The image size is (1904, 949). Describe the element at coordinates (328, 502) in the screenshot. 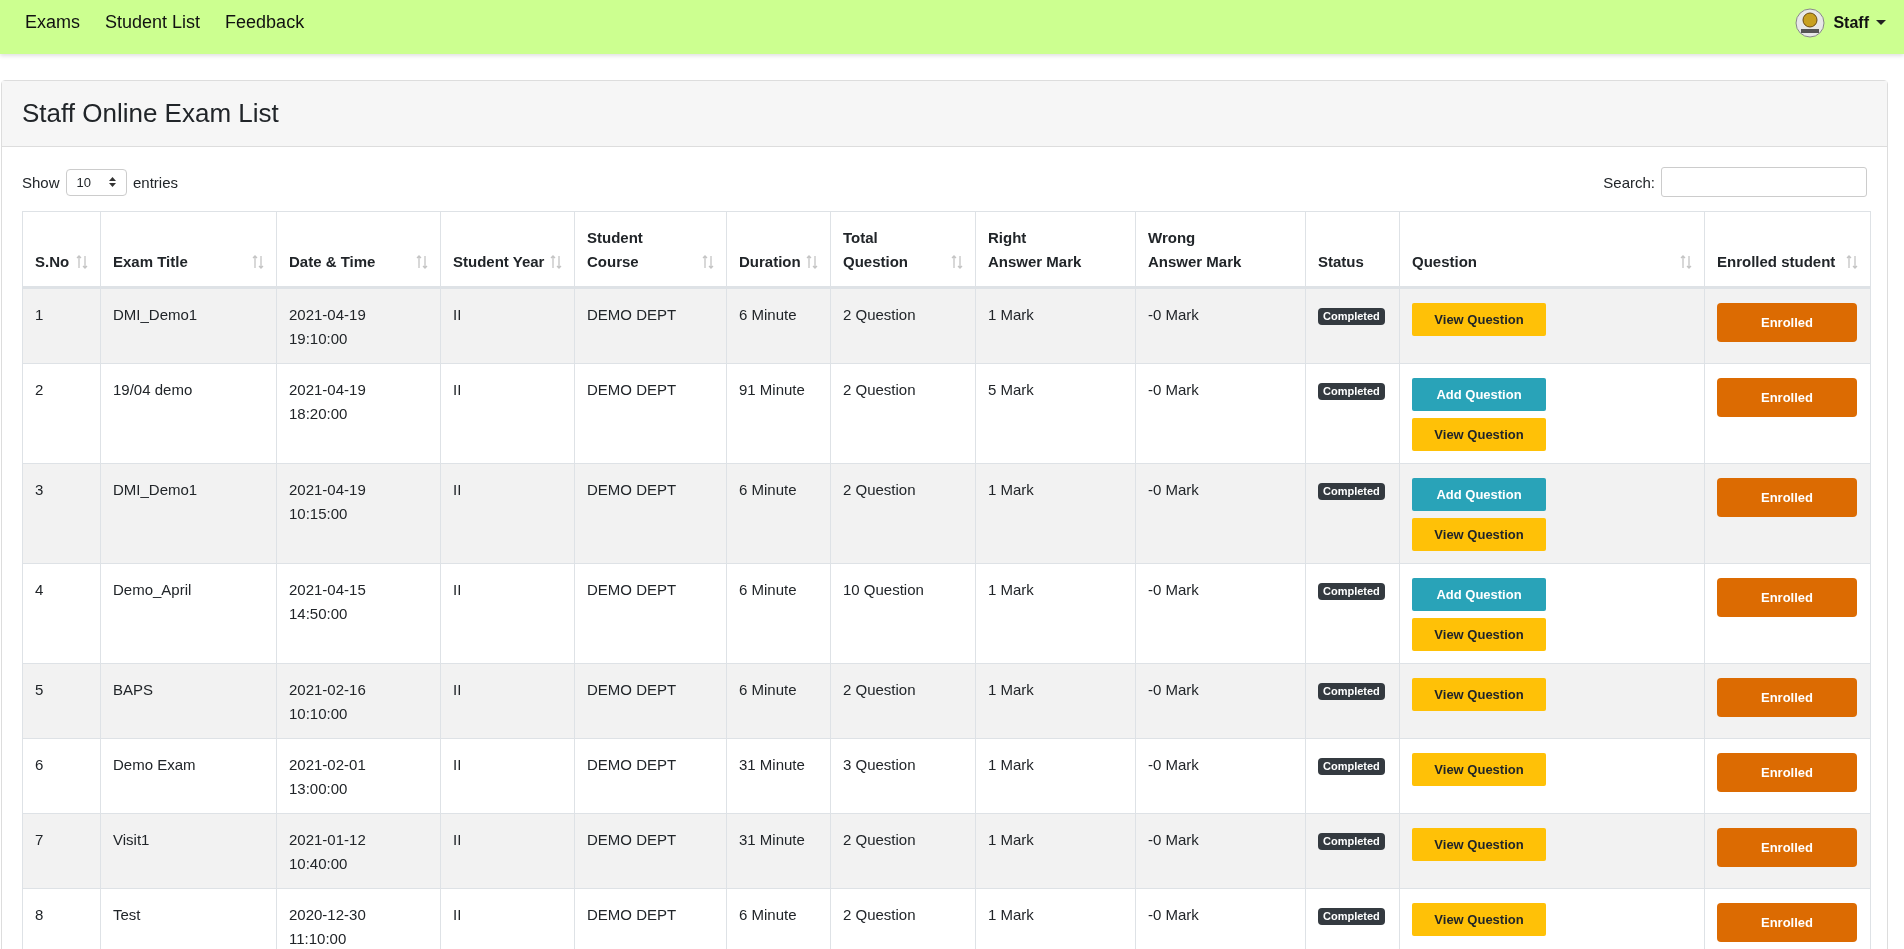

I see `table-cell-text: 2021-04-19 10:15:00` at that location.